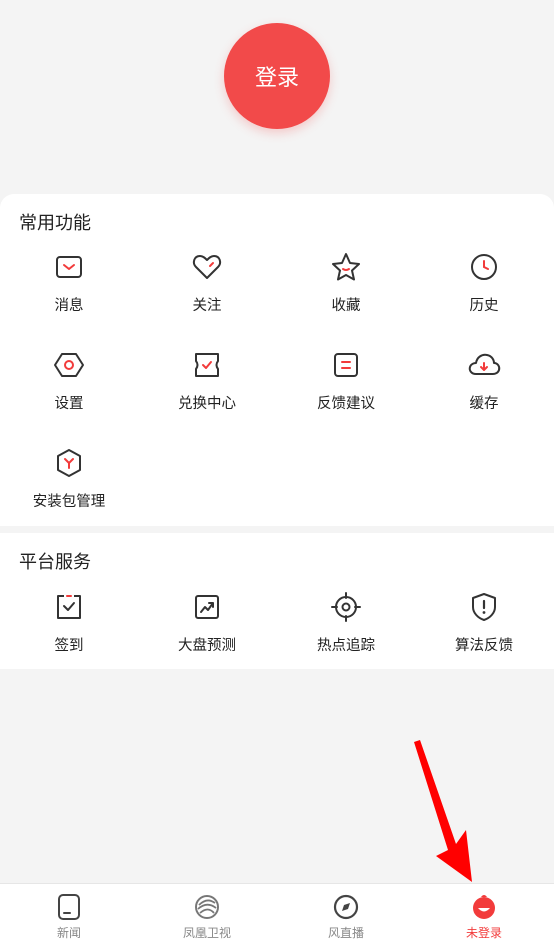 Image resolution: width=554 pixels, height=943 pixels. What do you see at coordinates (443, 811) in the screenshot?
I see `annotation-arrow-icon` at bounding box center [443, 811].